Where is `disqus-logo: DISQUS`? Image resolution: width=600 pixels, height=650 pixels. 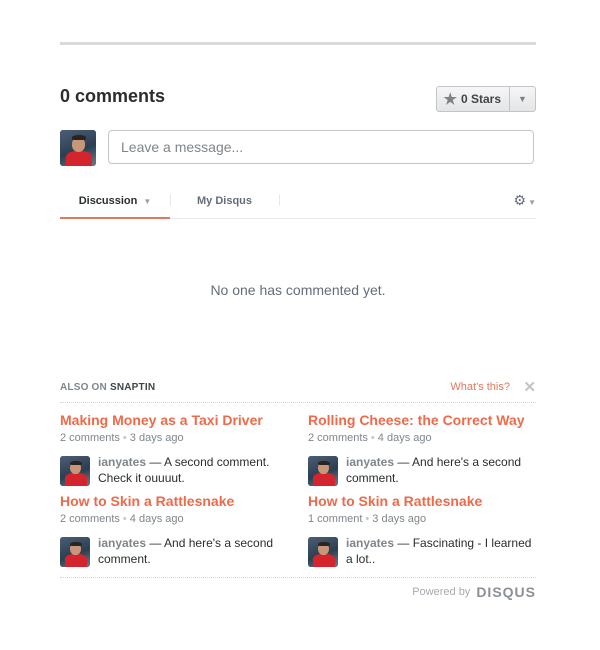 disqus-logo: DISQUS is located at coordinates (506, 592).